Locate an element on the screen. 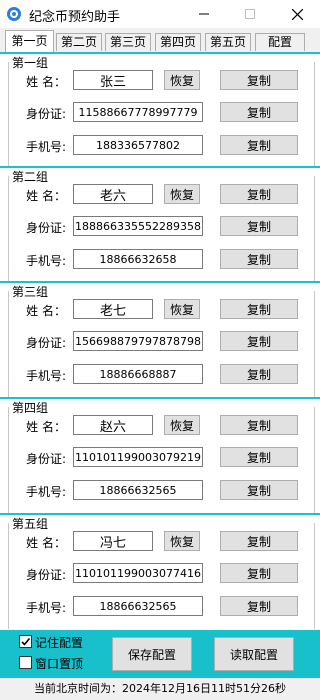 The image size is (320, 700). maximize-icon is located at coordinates (250, 14).